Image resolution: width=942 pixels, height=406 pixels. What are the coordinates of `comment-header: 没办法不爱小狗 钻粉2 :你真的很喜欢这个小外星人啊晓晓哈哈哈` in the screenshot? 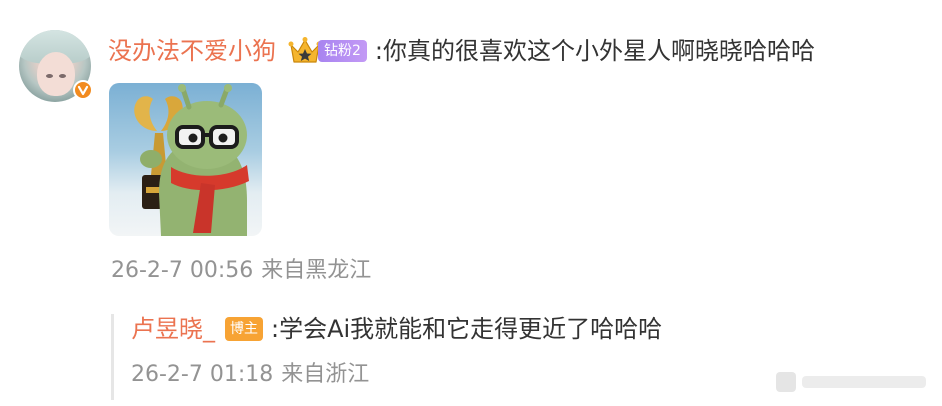 It's located at (461, 51).